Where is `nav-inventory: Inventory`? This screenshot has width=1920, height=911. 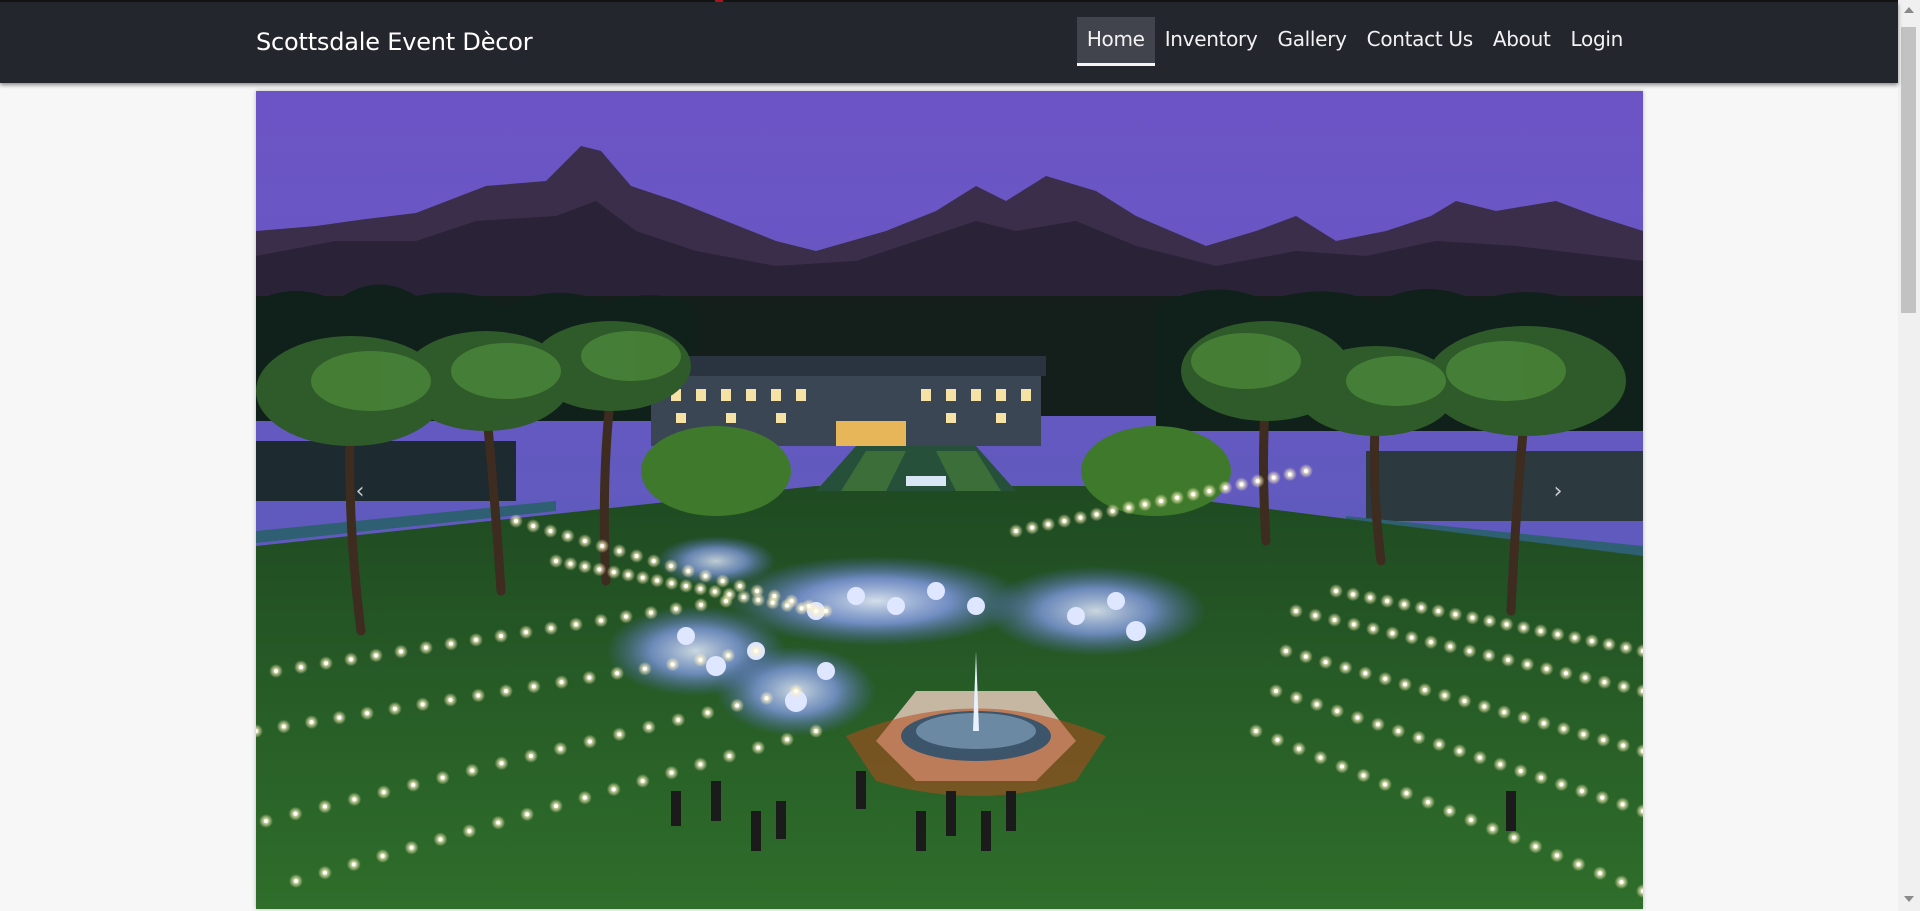 nav-inventory: Inventory is located at coordinates (1211, 41).